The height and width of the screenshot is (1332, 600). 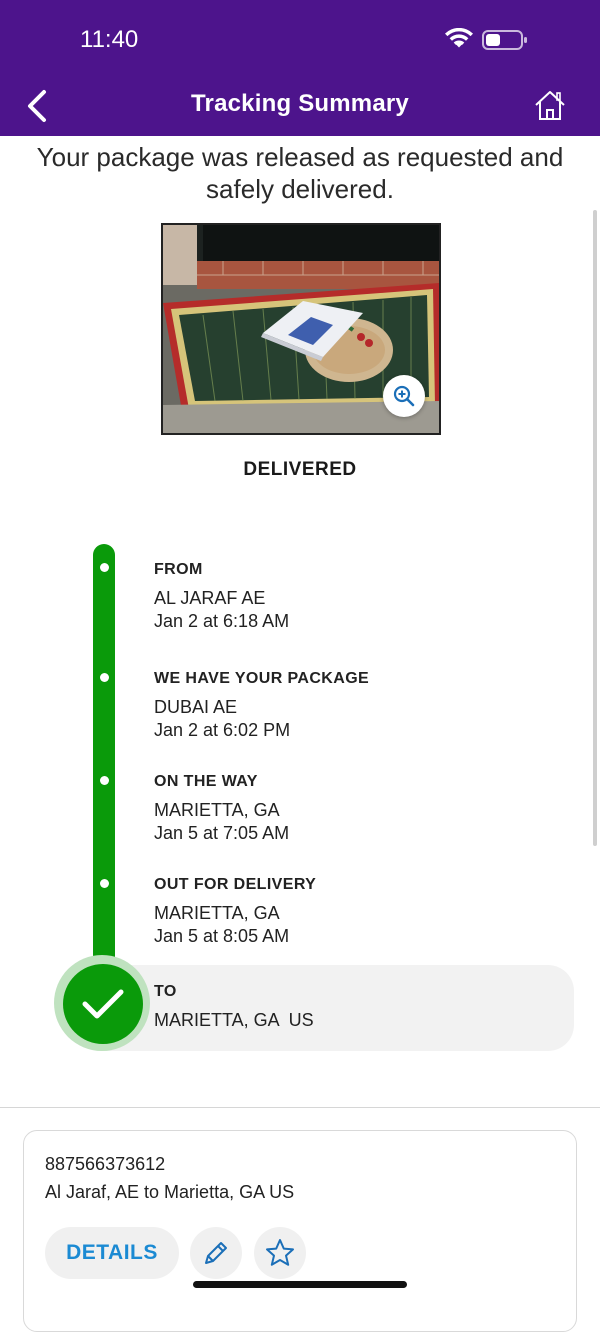 I want to click on zoom-photo-button, so click(x=404, y=396).